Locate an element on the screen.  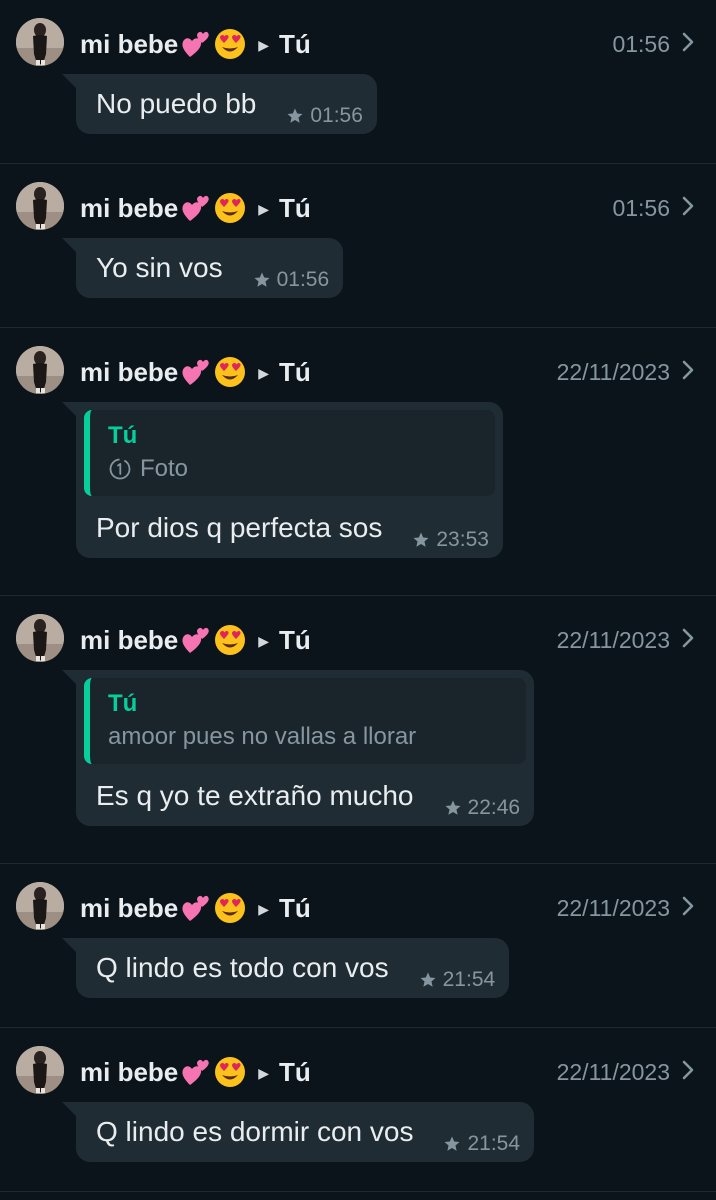
quoted-text: amoor pues no vallas a llorar is located at coordinates (305, 737).